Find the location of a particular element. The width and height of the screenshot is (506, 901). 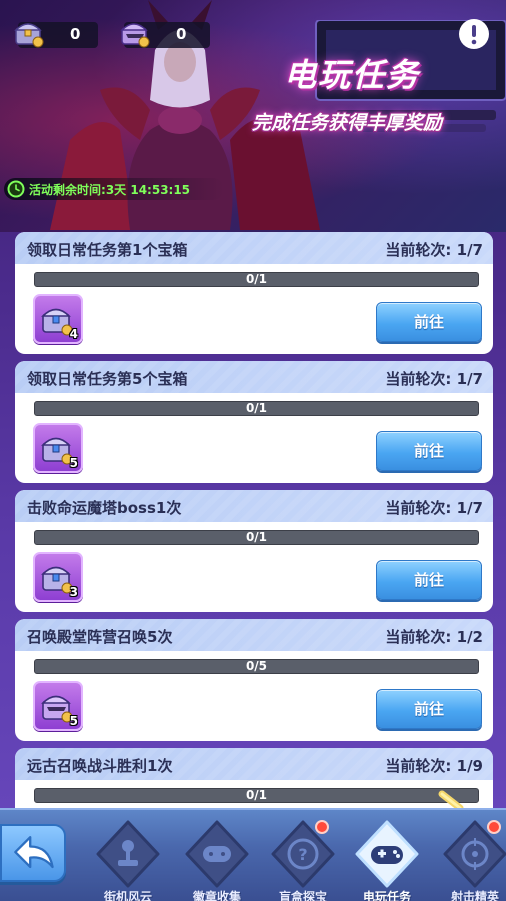

chest-count: 0 is located at coordinates (75, 34).